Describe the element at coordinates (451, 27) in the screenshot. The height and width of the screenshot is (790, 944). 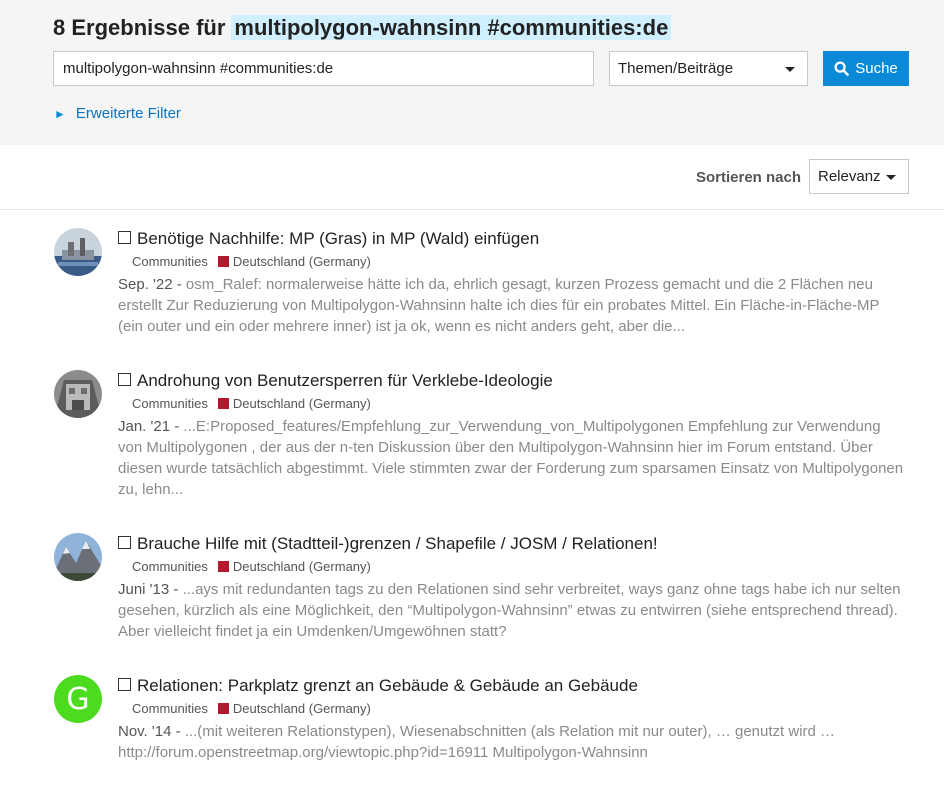
I see `search-term-highlight: multipolygon-wahnsinn #communities:de` at that location.